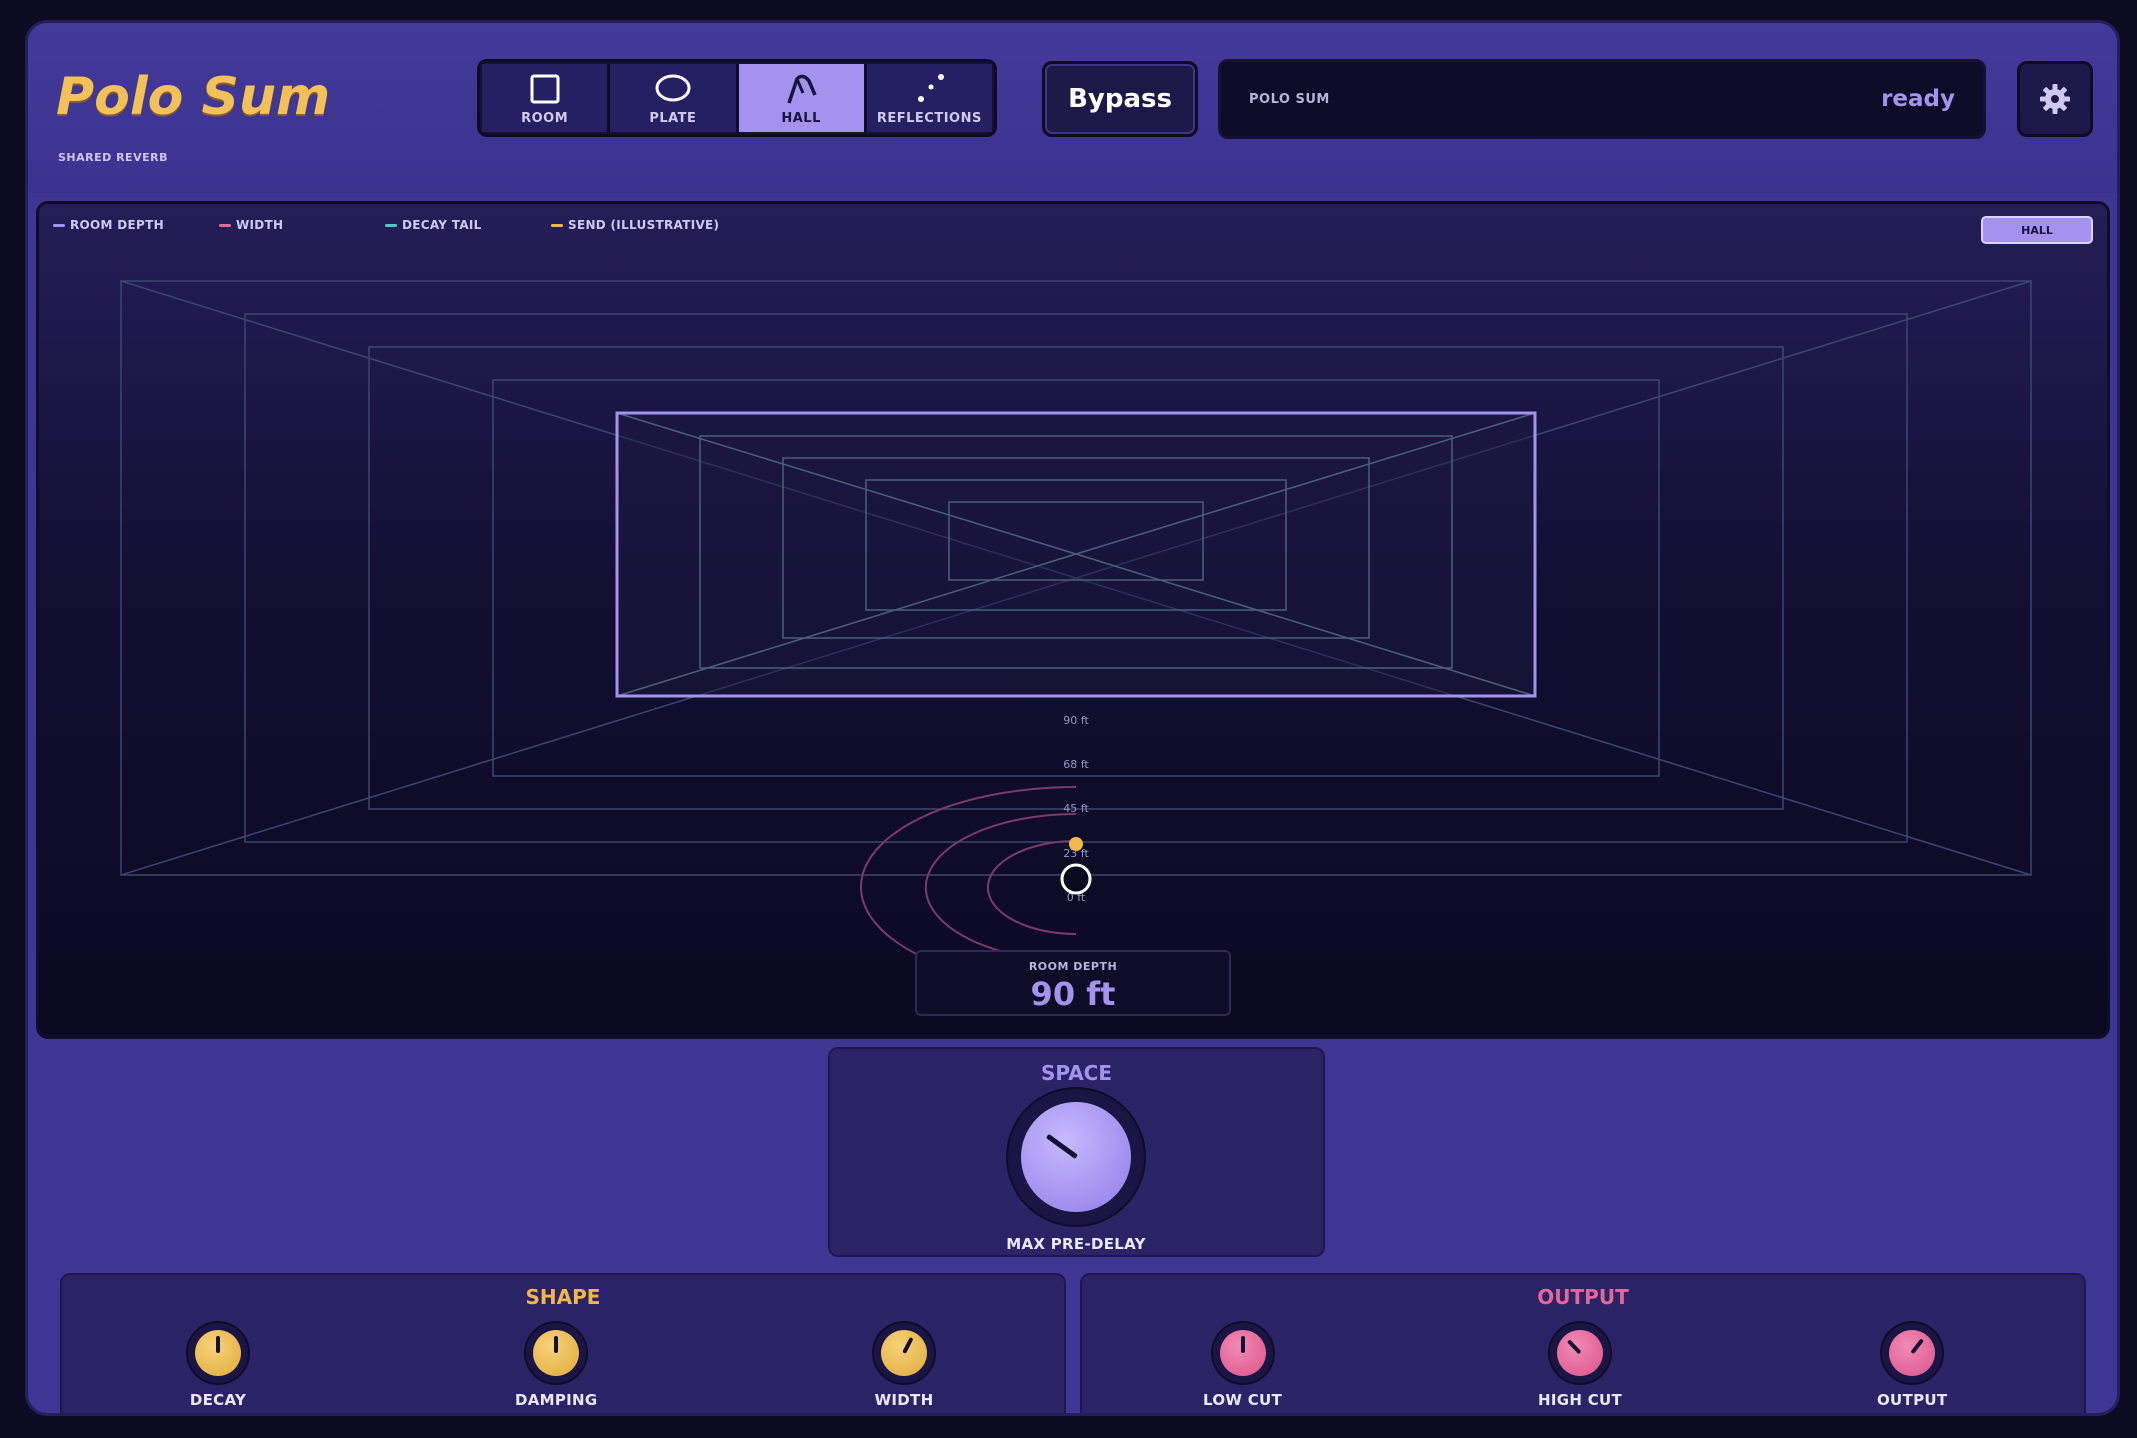 This screenshot has height=1438, width=2137. Describe the element at coordinates (1000, 887) in the screenshot. I see `width-arc-mid` at that location.